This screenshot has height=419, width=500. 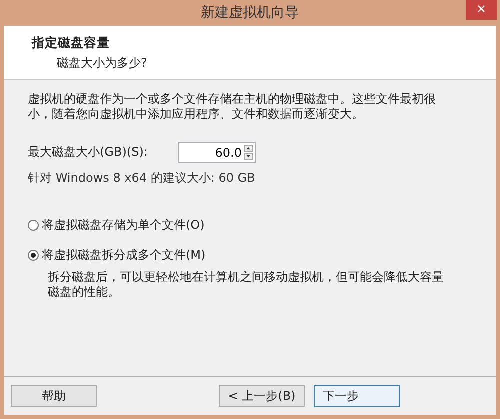 I want to click on next-button: 下一步, so click(x=357, y=396).